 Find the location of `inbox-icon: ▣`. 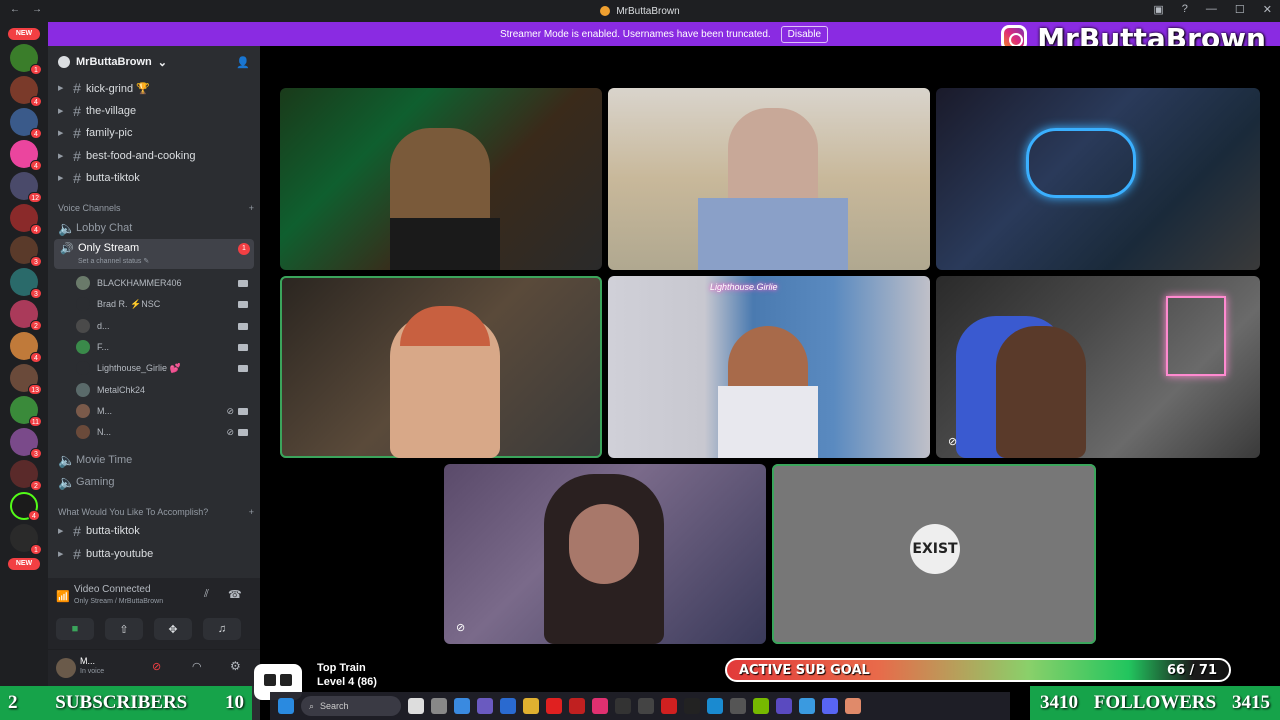

inbox-icon: ▣ is located at coordinates (1158, 9).